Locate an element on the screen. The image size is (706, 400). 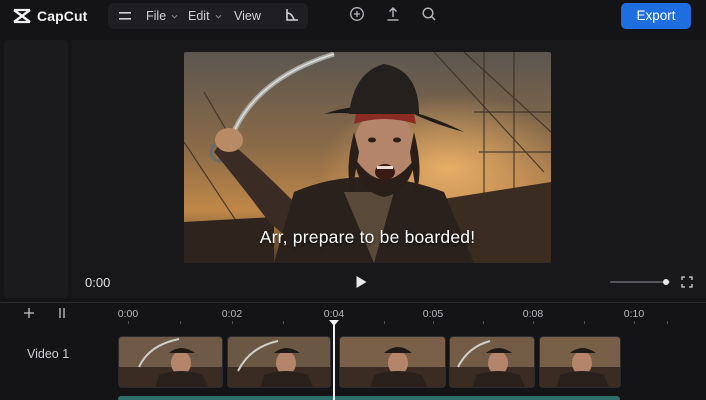
menu-edit: Edit is located at coordinates (205, 16).